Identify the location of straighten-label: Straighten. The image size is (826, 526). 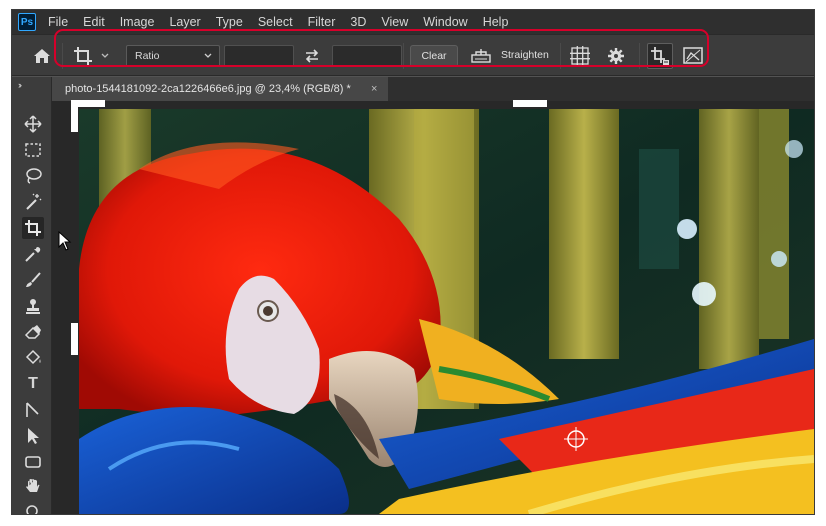
(525, 55).